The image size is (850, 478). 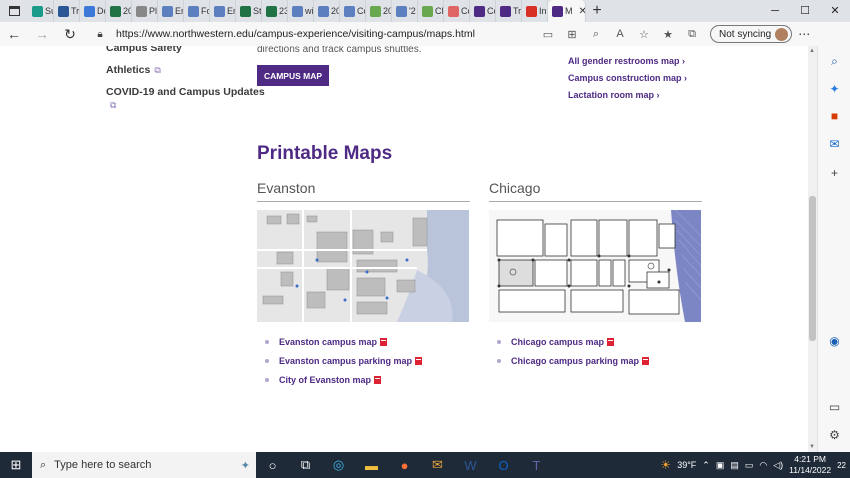 I want to click on battery-icon: ▭, so click(x=749, y=465).